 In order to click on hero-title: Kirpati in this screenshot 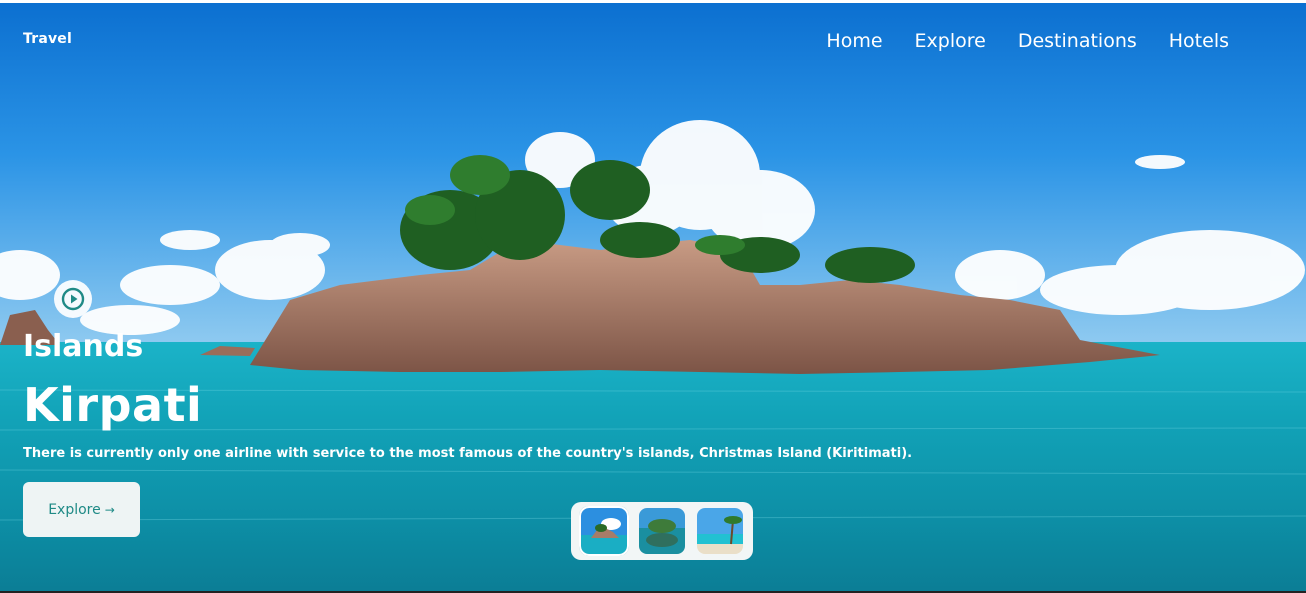, I will do `click(113, 405)`.